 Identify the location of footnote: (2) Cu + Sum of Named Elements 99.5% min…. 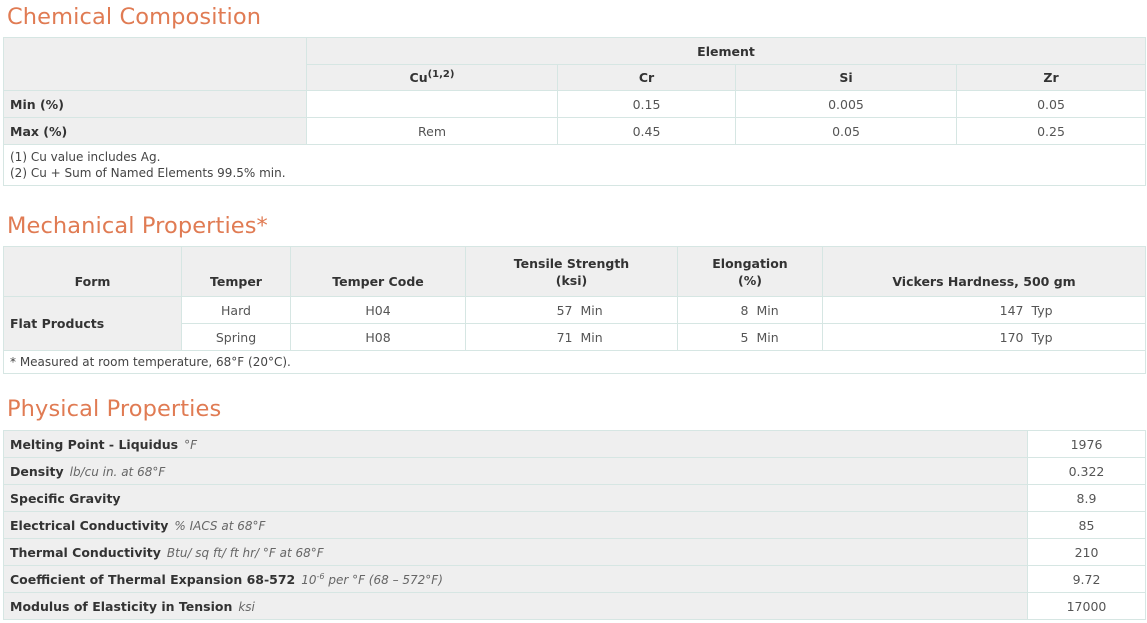
(148, 173).